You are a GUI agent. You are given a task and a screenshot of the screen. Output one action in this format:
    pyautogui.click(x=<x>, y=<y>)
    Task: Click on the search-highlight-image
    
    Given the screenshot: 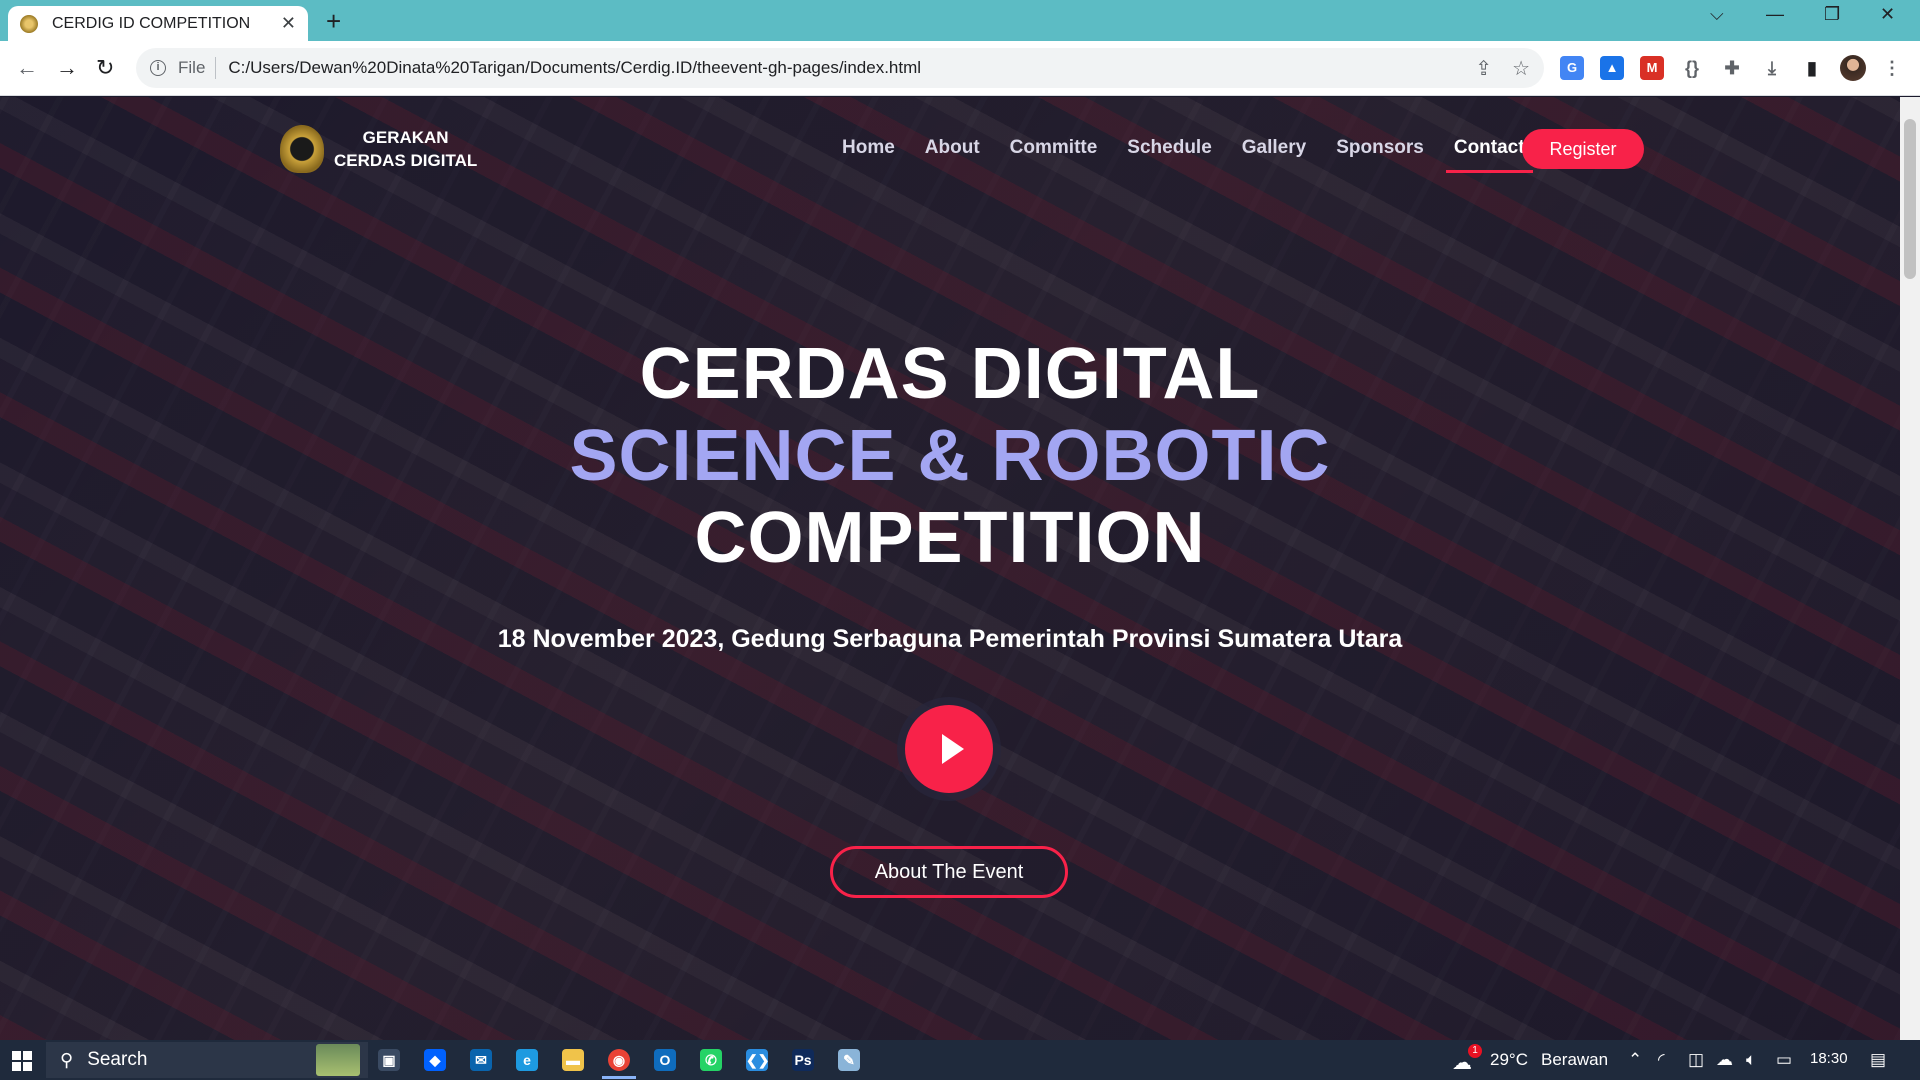 What is the action you would take?
    pyautogui.click(x=338, y=1060)
    